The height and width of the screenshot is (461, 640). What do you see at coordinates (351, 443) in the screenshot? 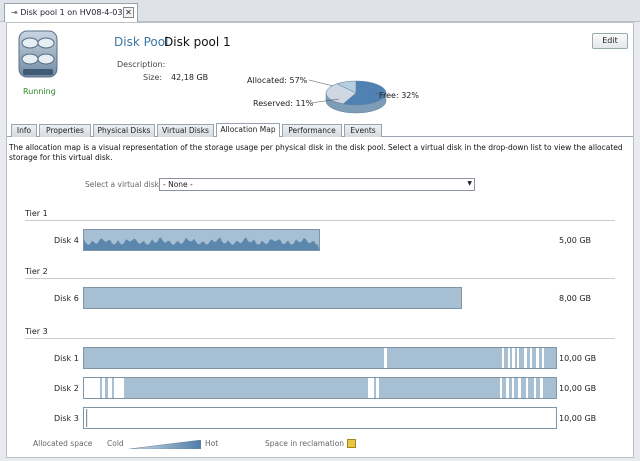
I see `reclamation-swatch-icon` at bounding box center [351, 443].